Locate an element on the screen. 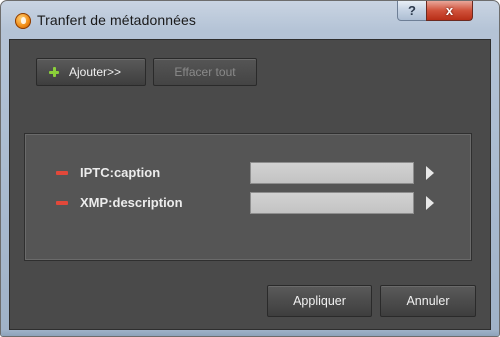 The width and height of the screenshot is (500, 337). add-button: Ajouter>> is located at coordinates (91, 72).